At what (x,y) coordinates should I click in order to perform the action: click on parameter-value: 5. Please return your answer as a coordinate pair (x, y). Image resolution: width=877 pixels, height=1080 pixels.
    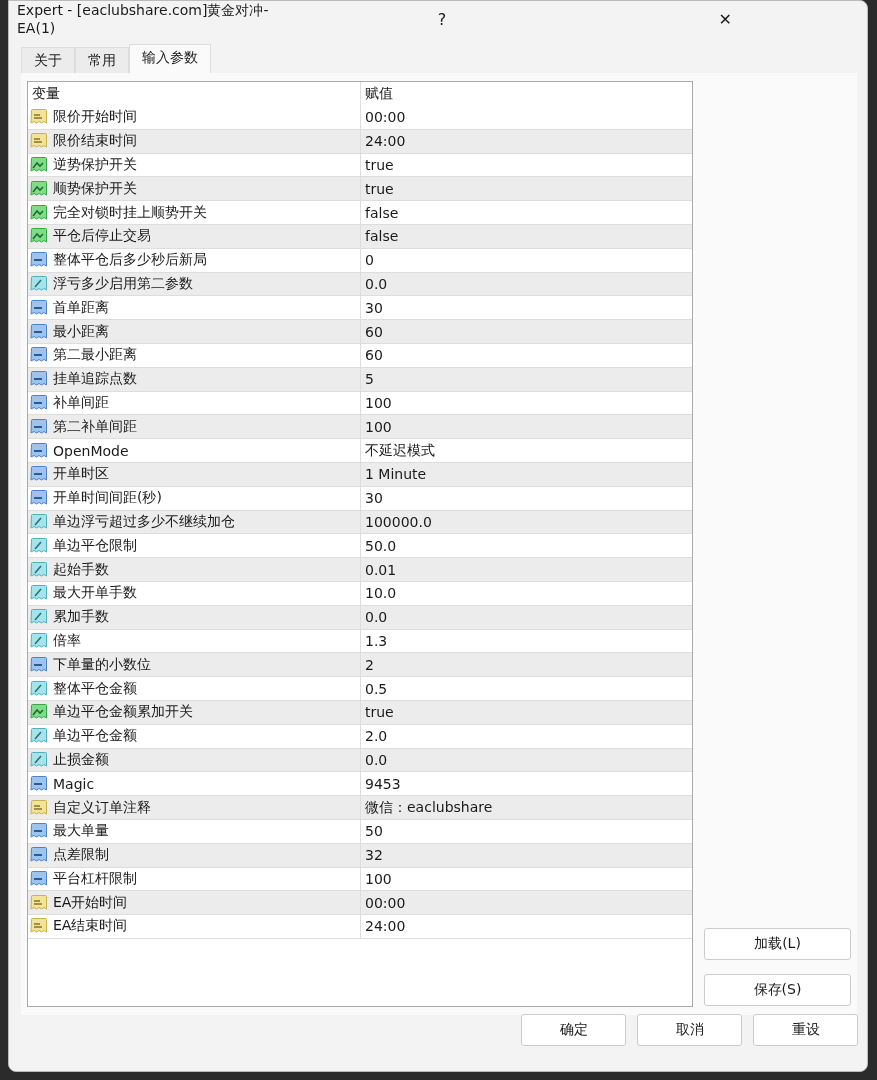
    Looking at the image, I should click on (369, 379).